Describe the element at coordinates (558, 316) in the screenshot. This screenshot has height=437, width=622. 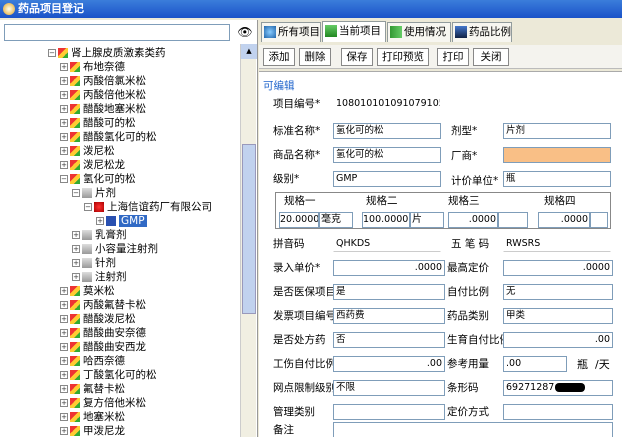
I see `drug-category-field: 甲类` at that location.